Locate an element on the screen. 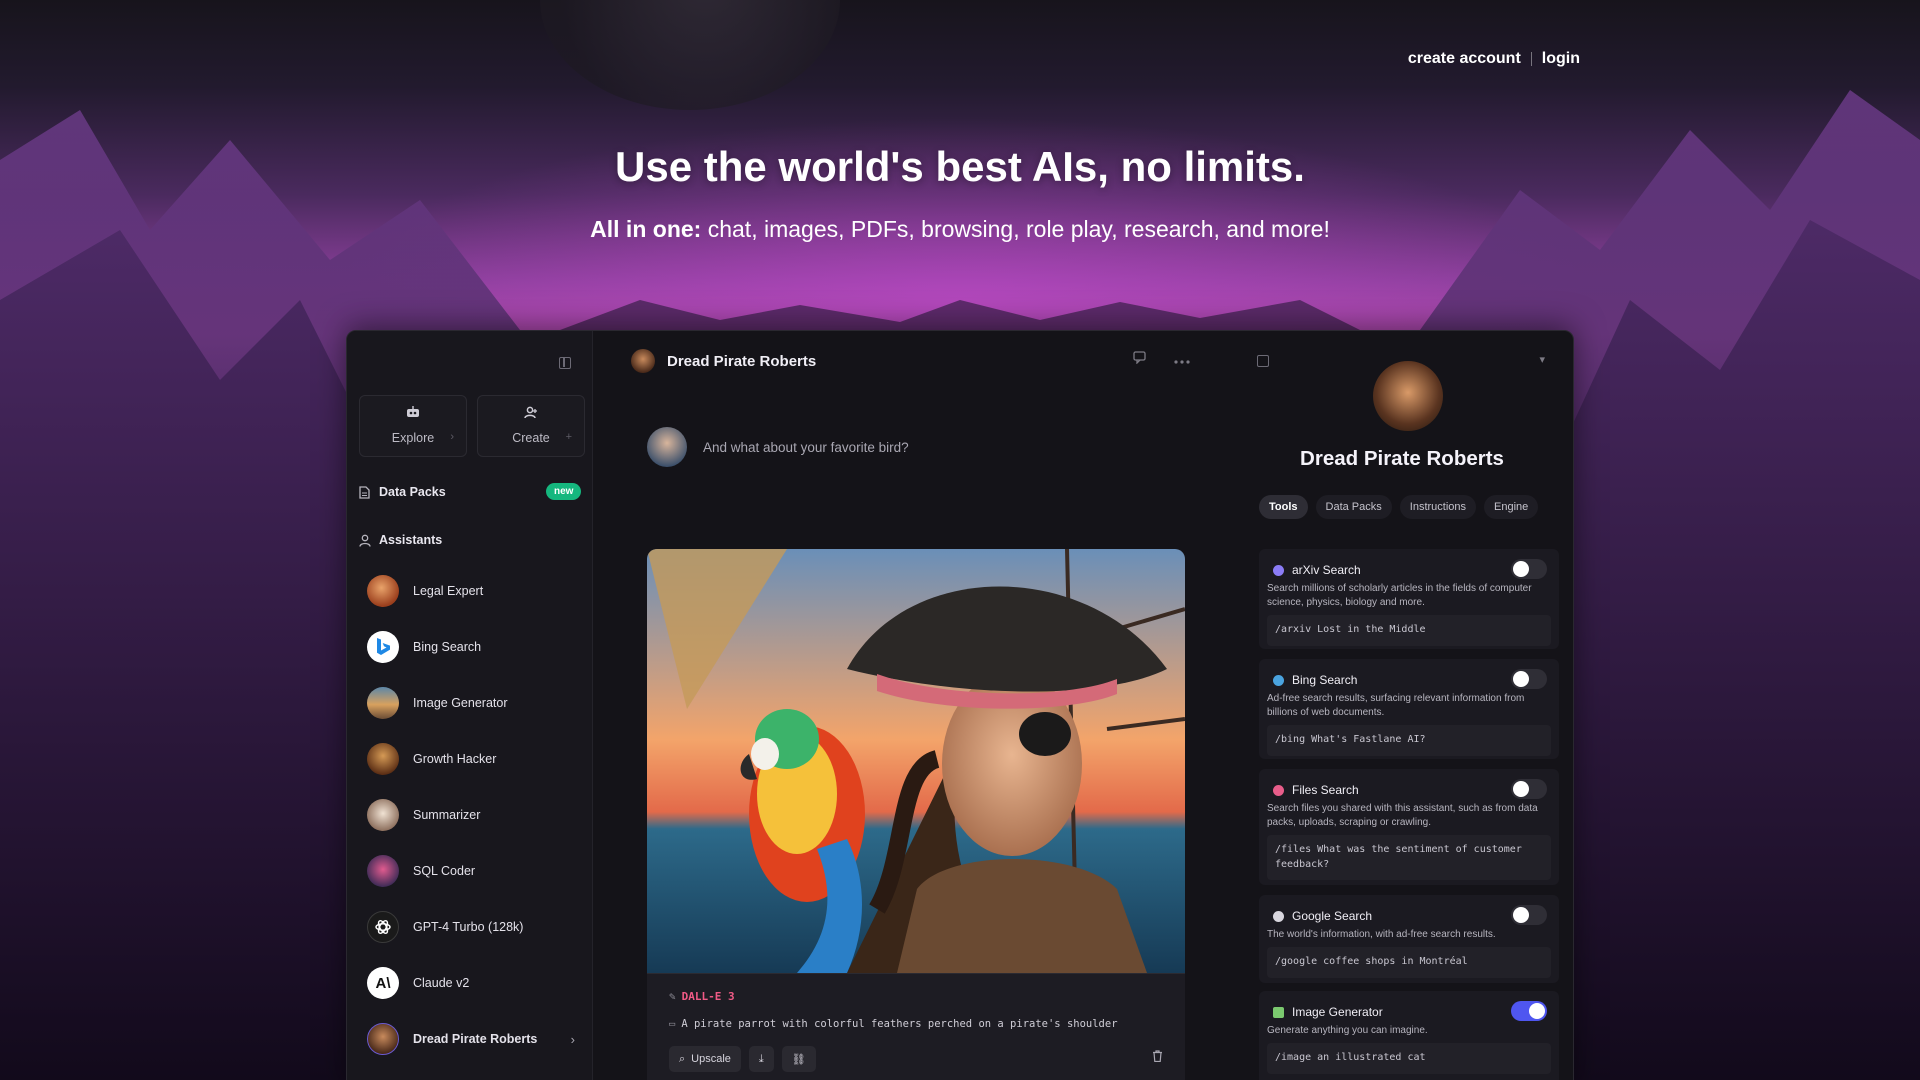  arxiv-icon is located at coordinates (1278, 570).